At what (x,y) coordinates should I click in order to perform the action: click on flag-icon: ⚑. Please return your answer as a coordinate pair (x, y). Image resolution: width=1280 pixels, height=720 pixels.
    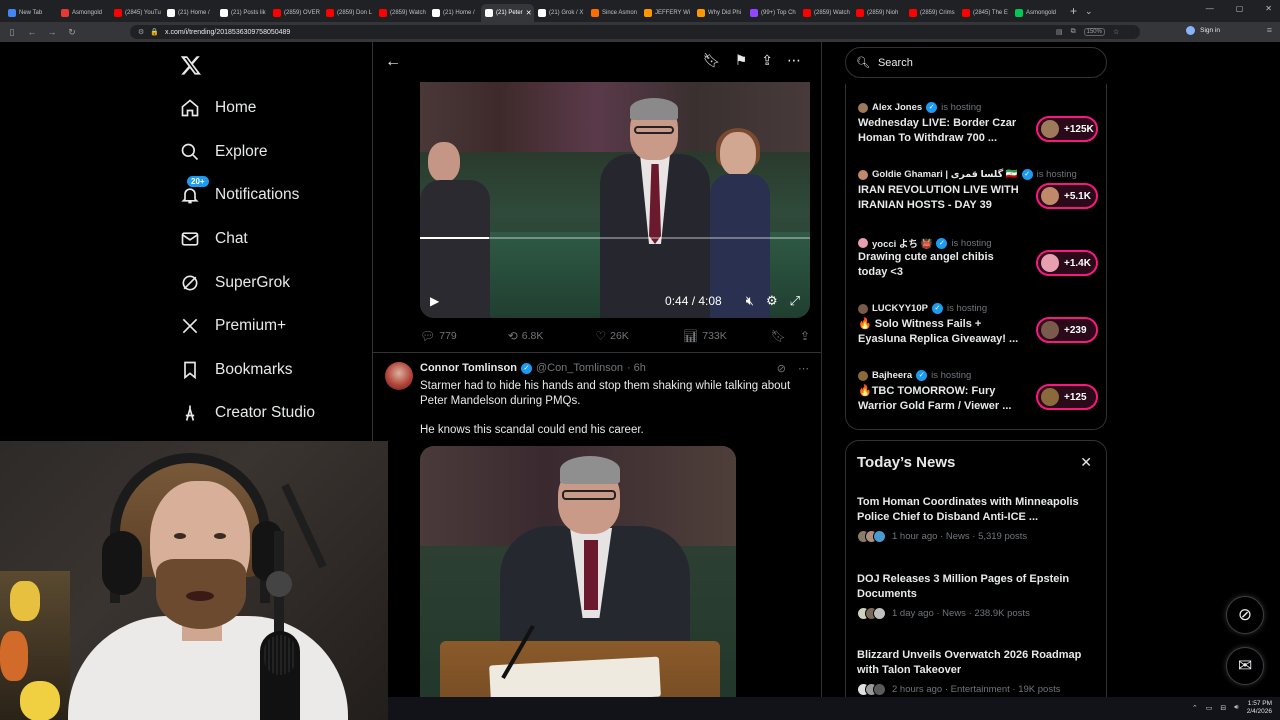
    Looking at the image, I should click on (741, 60).